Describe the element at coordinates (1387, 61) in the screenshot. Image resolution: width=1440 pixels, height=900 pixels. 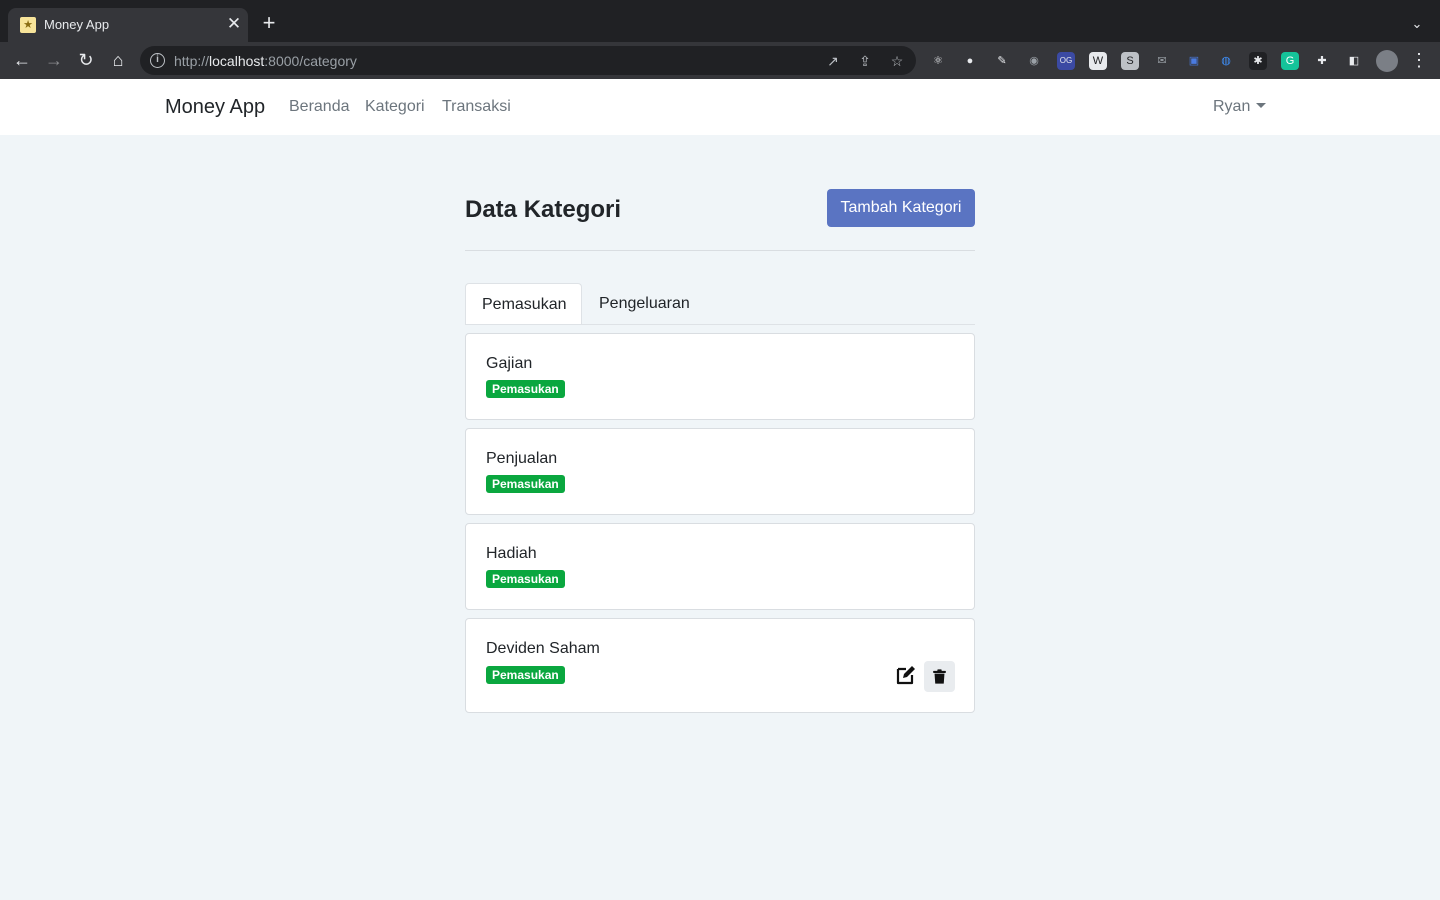
I see `profile-avatar` at that location.